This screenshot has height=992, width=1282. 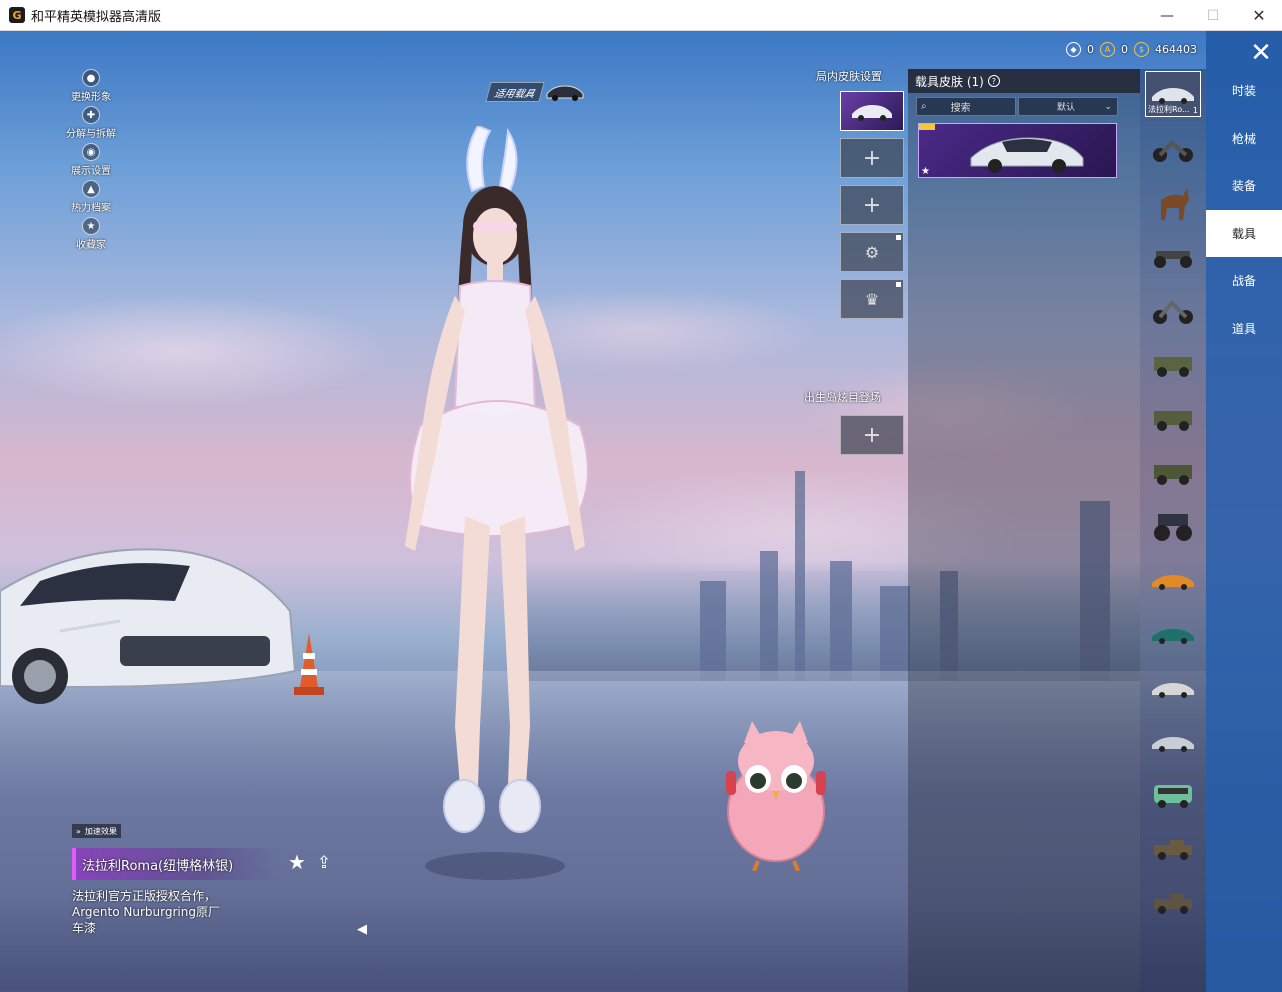 I want to click on skins-panel-header: 载具皮肤 (1) ?, so click(x=1024, y=81).